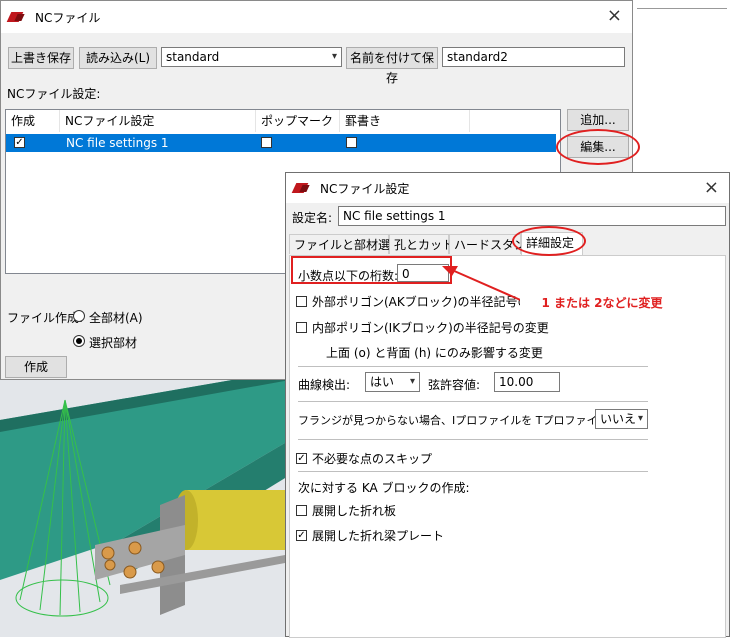  What do you see at coordinates (301, 458) in the screenshot?
I see `skip-points-checkbox: ✓` at bounding box center [301, 458].